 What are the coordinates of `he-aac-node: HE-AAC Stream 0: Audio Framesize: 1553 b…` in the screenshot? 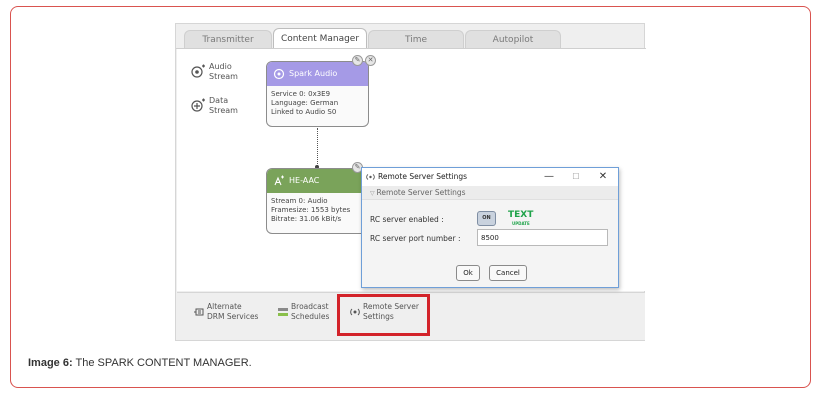 It's located at (317, 198).